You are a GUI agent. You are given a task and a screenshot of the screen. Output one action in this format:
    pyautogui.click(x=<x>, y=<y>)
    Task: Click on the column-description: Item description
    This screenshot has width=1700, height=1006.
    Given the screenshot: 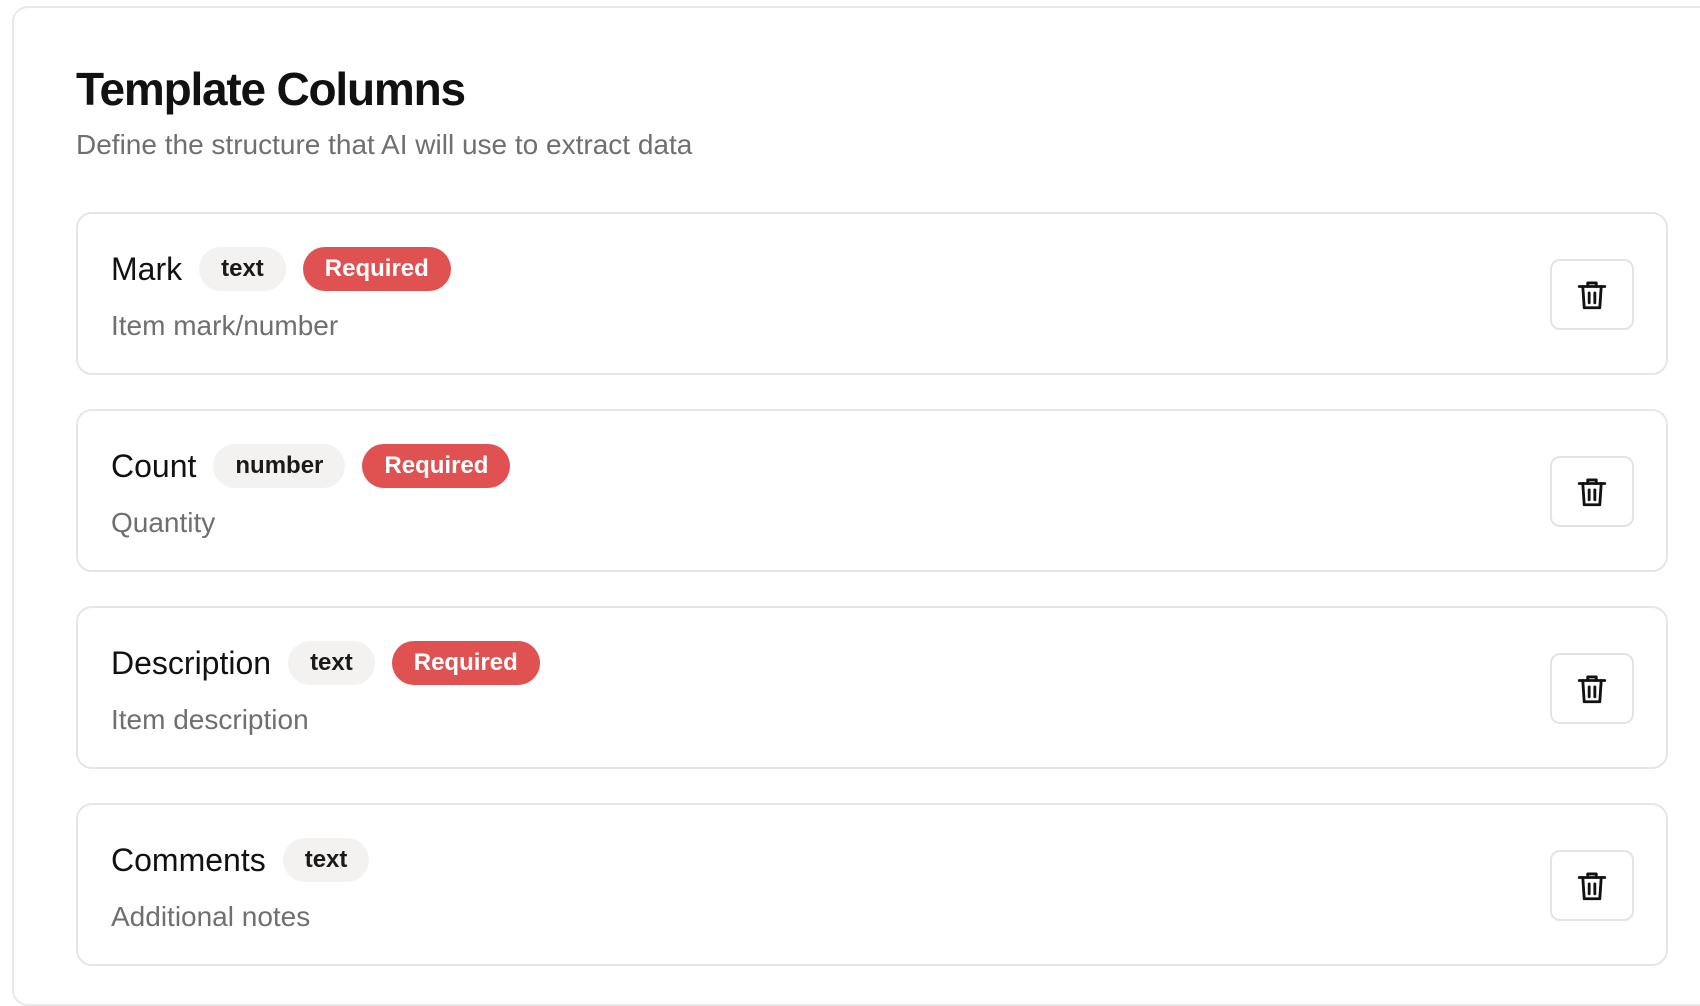 What is the action you would take?
    pyautogui.click(x=210, y=719)
    